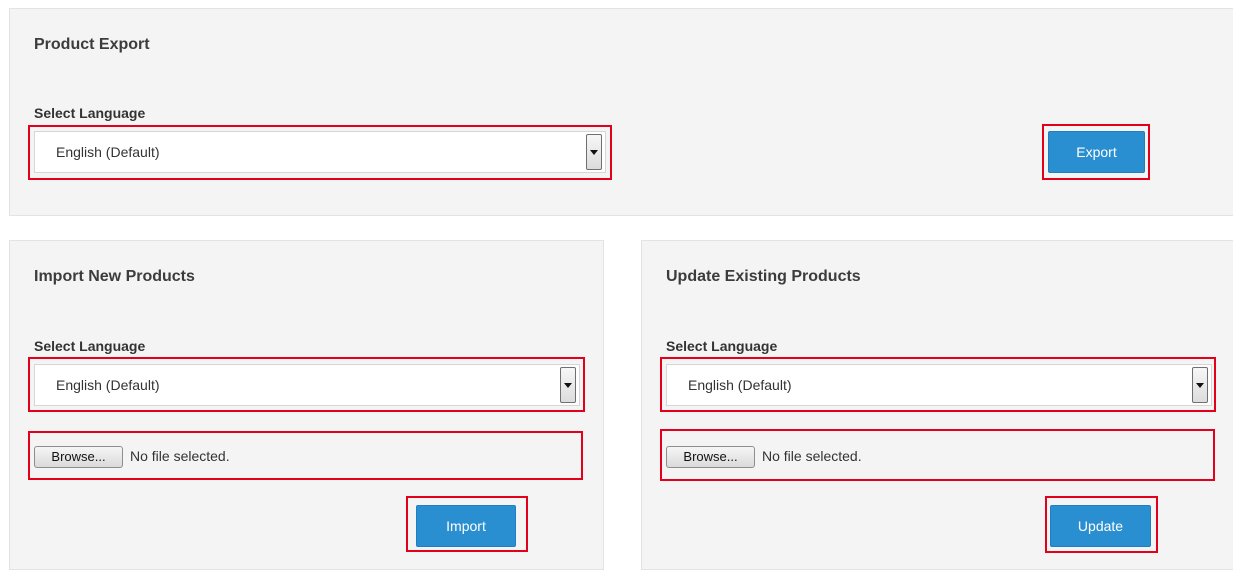  Describe the element at coordinates (1101, 524) in the screenshot. I see `update-button-highlight` at that location.